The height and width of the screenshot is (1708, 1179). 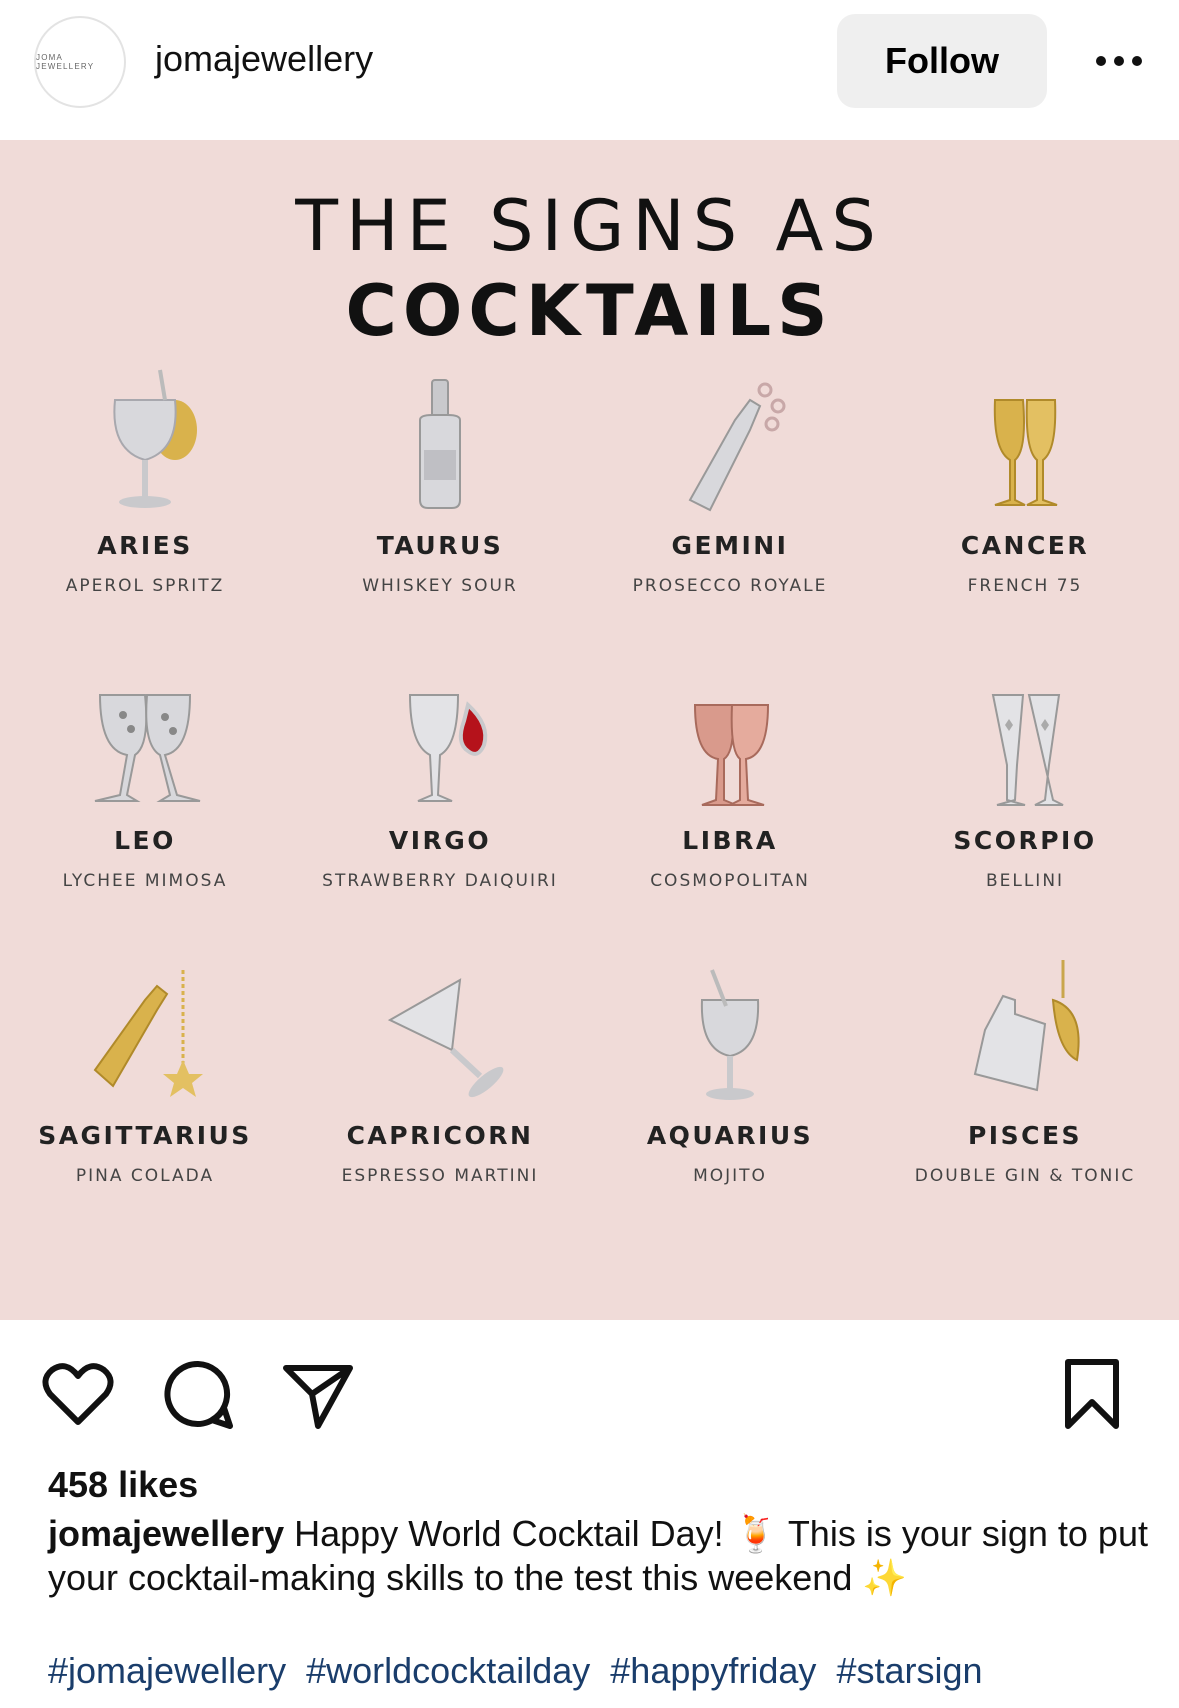 I want to click on avatar-logo-text: JOMA JEWELLERY, so click(x=65, y=62).